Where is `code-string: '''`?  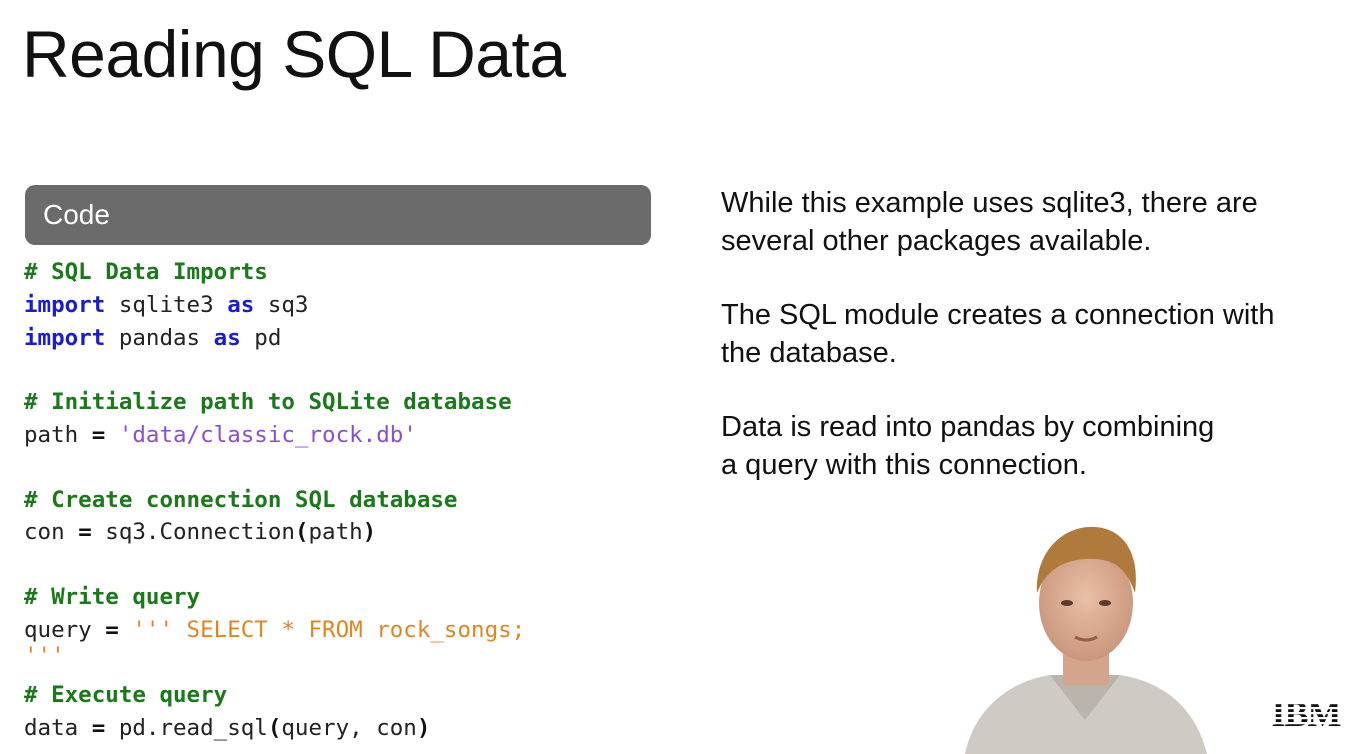
code-string: ''' is located at coordinates (44, 656).